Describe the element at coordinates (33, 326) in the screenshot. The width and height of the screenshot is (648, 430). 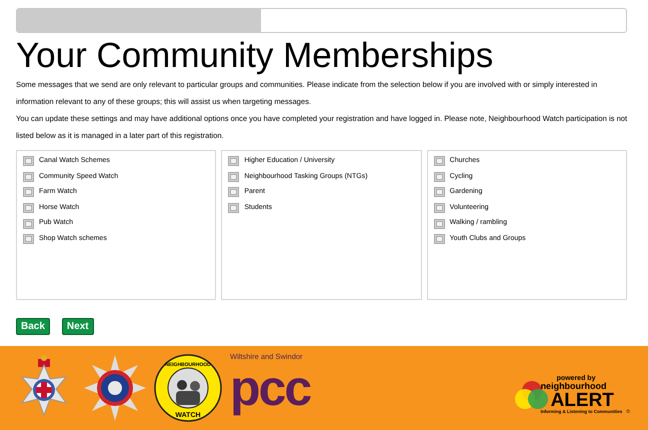
I see `nav-button: Back` at that location.